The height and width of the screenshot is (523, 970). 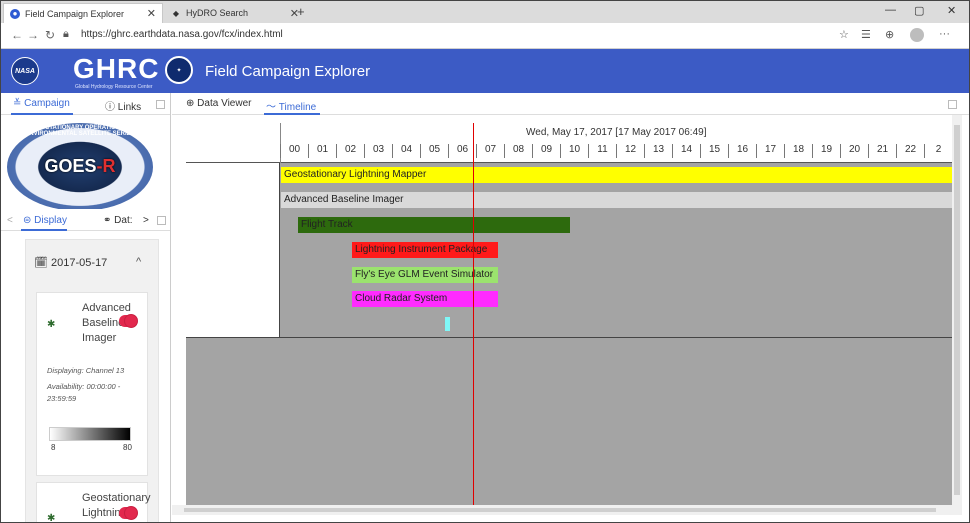 What do you see at coordinates (51, 324) in the screenshot?
I see `satellite-icon: ✱` at bounding box center [51, 324].